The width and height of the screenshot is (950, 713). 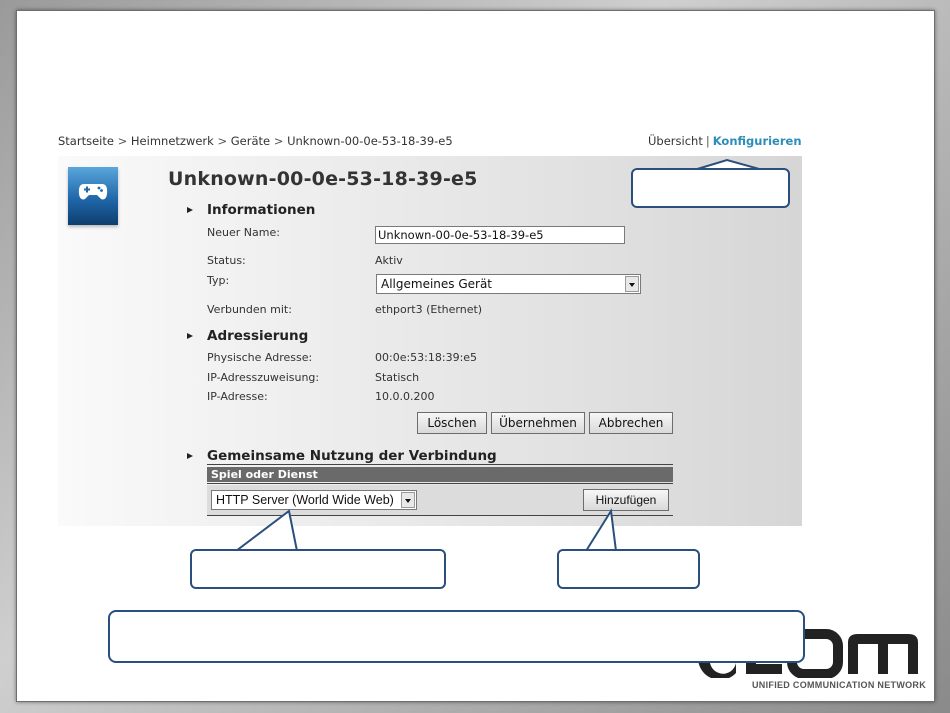 I want to click on callout-service-select, so click(x=318, y=569).